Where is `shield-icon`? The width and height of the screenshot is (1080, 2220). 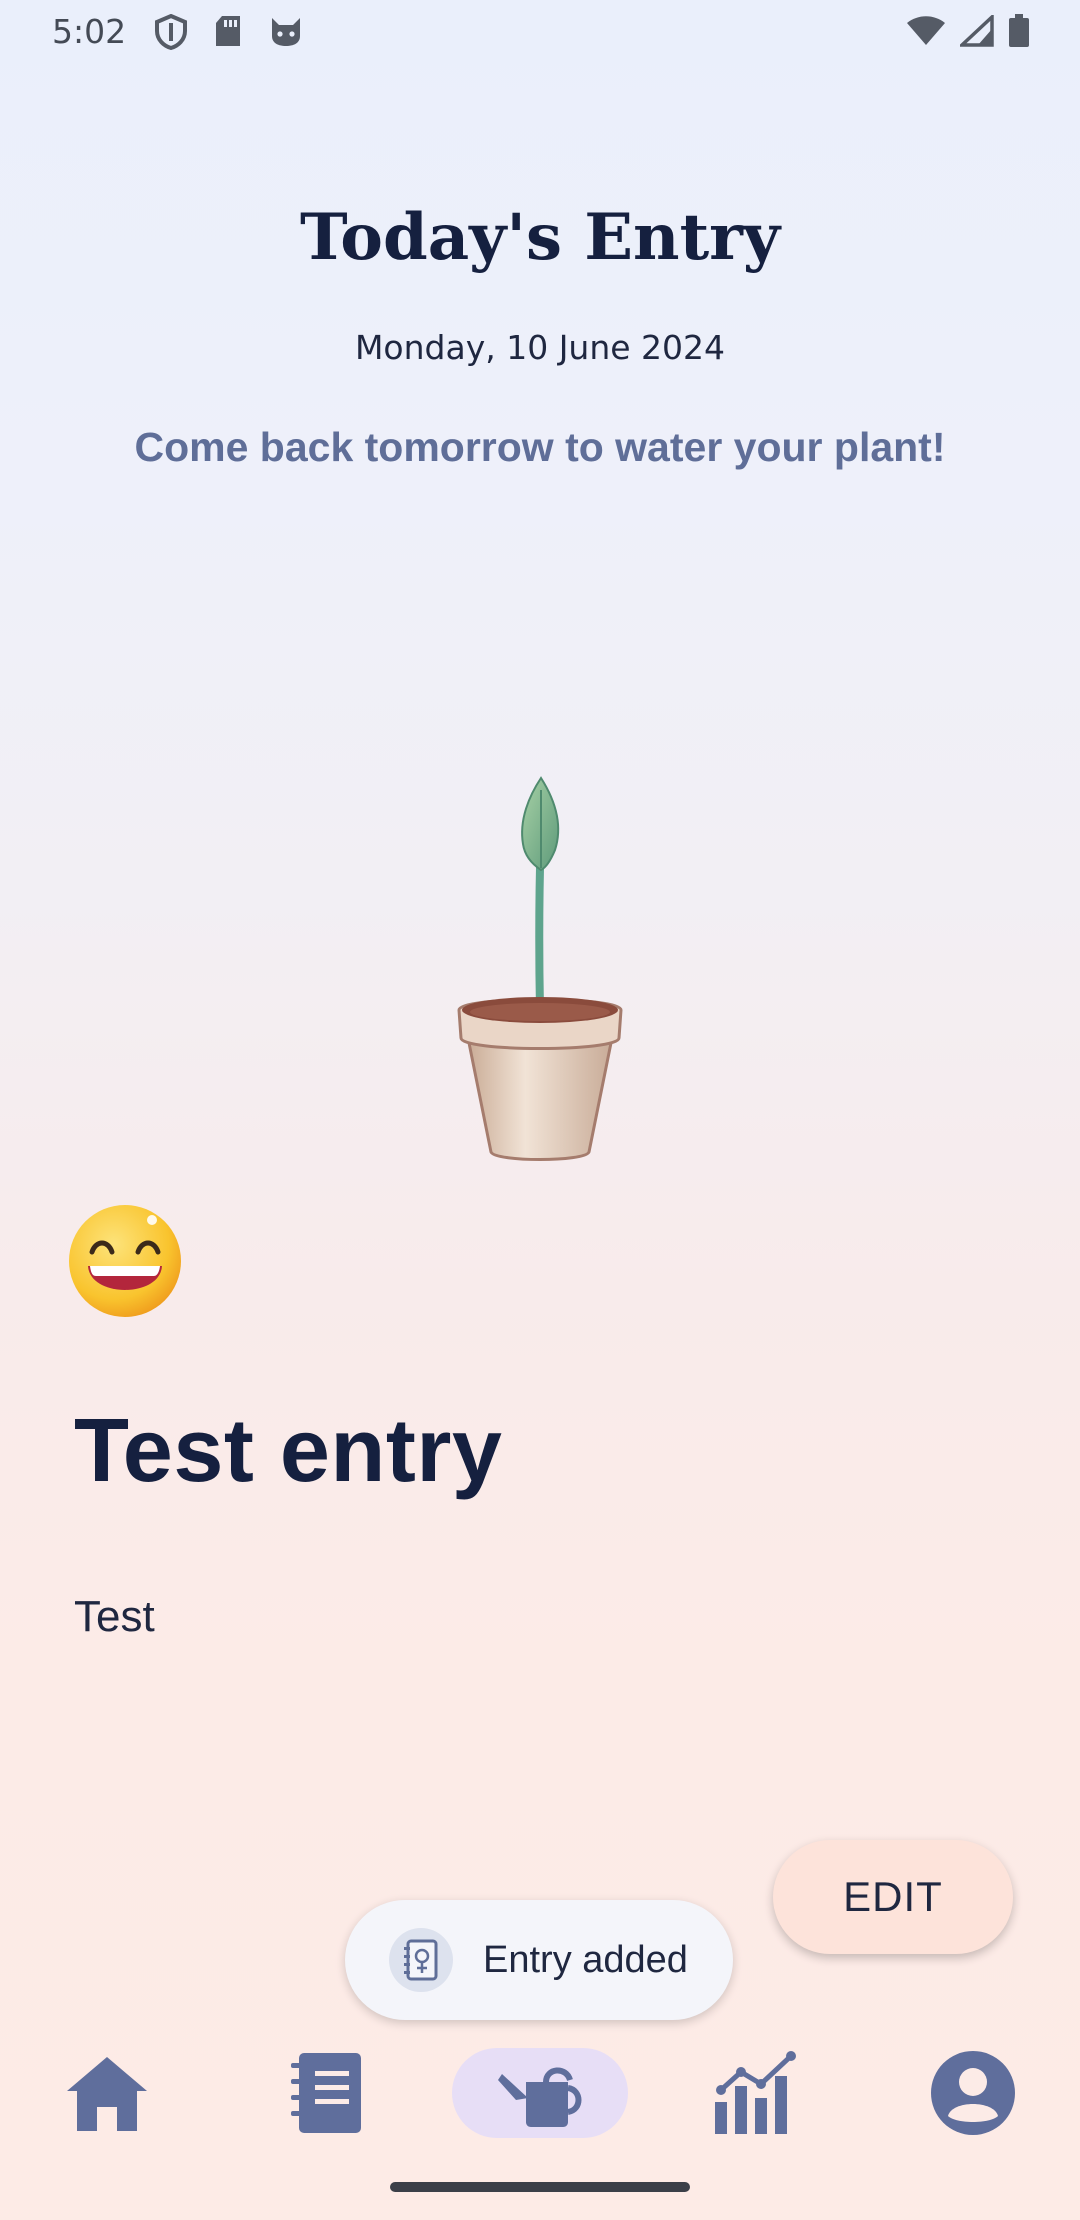
shield-icon is located at coordinates (171, 32).